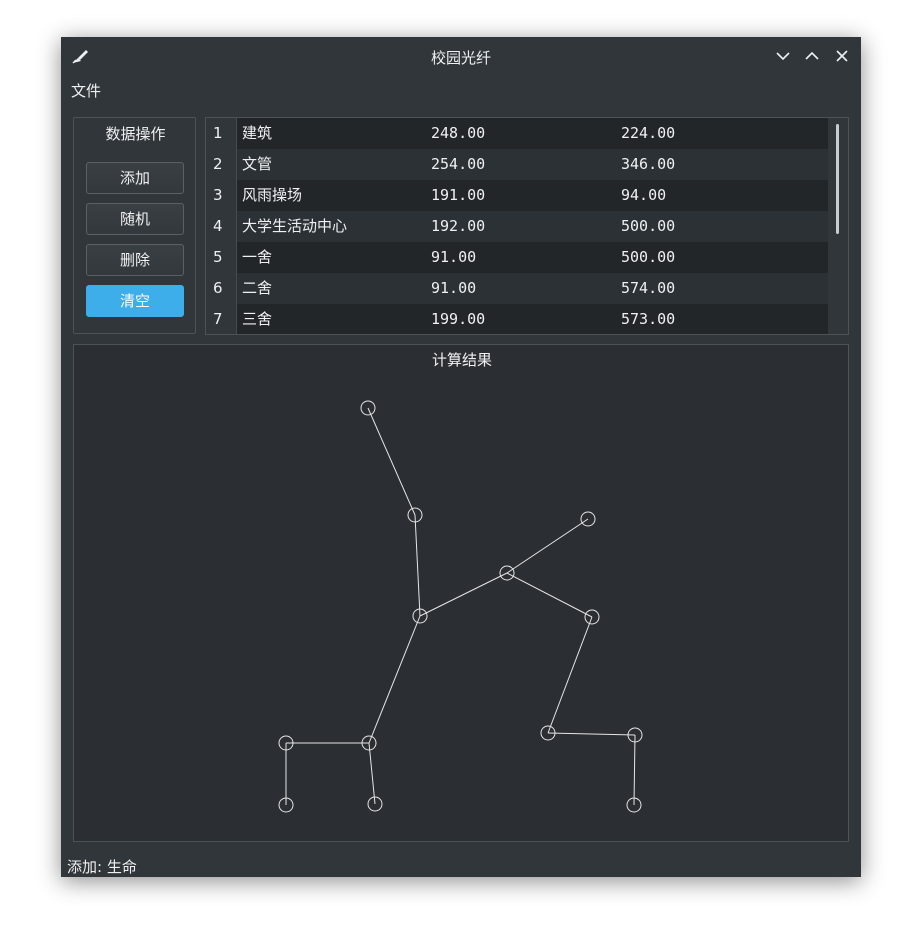 This screenshot has height=939, width=922. I want to click on cell-name: 风雨操场, so click(272, 195).